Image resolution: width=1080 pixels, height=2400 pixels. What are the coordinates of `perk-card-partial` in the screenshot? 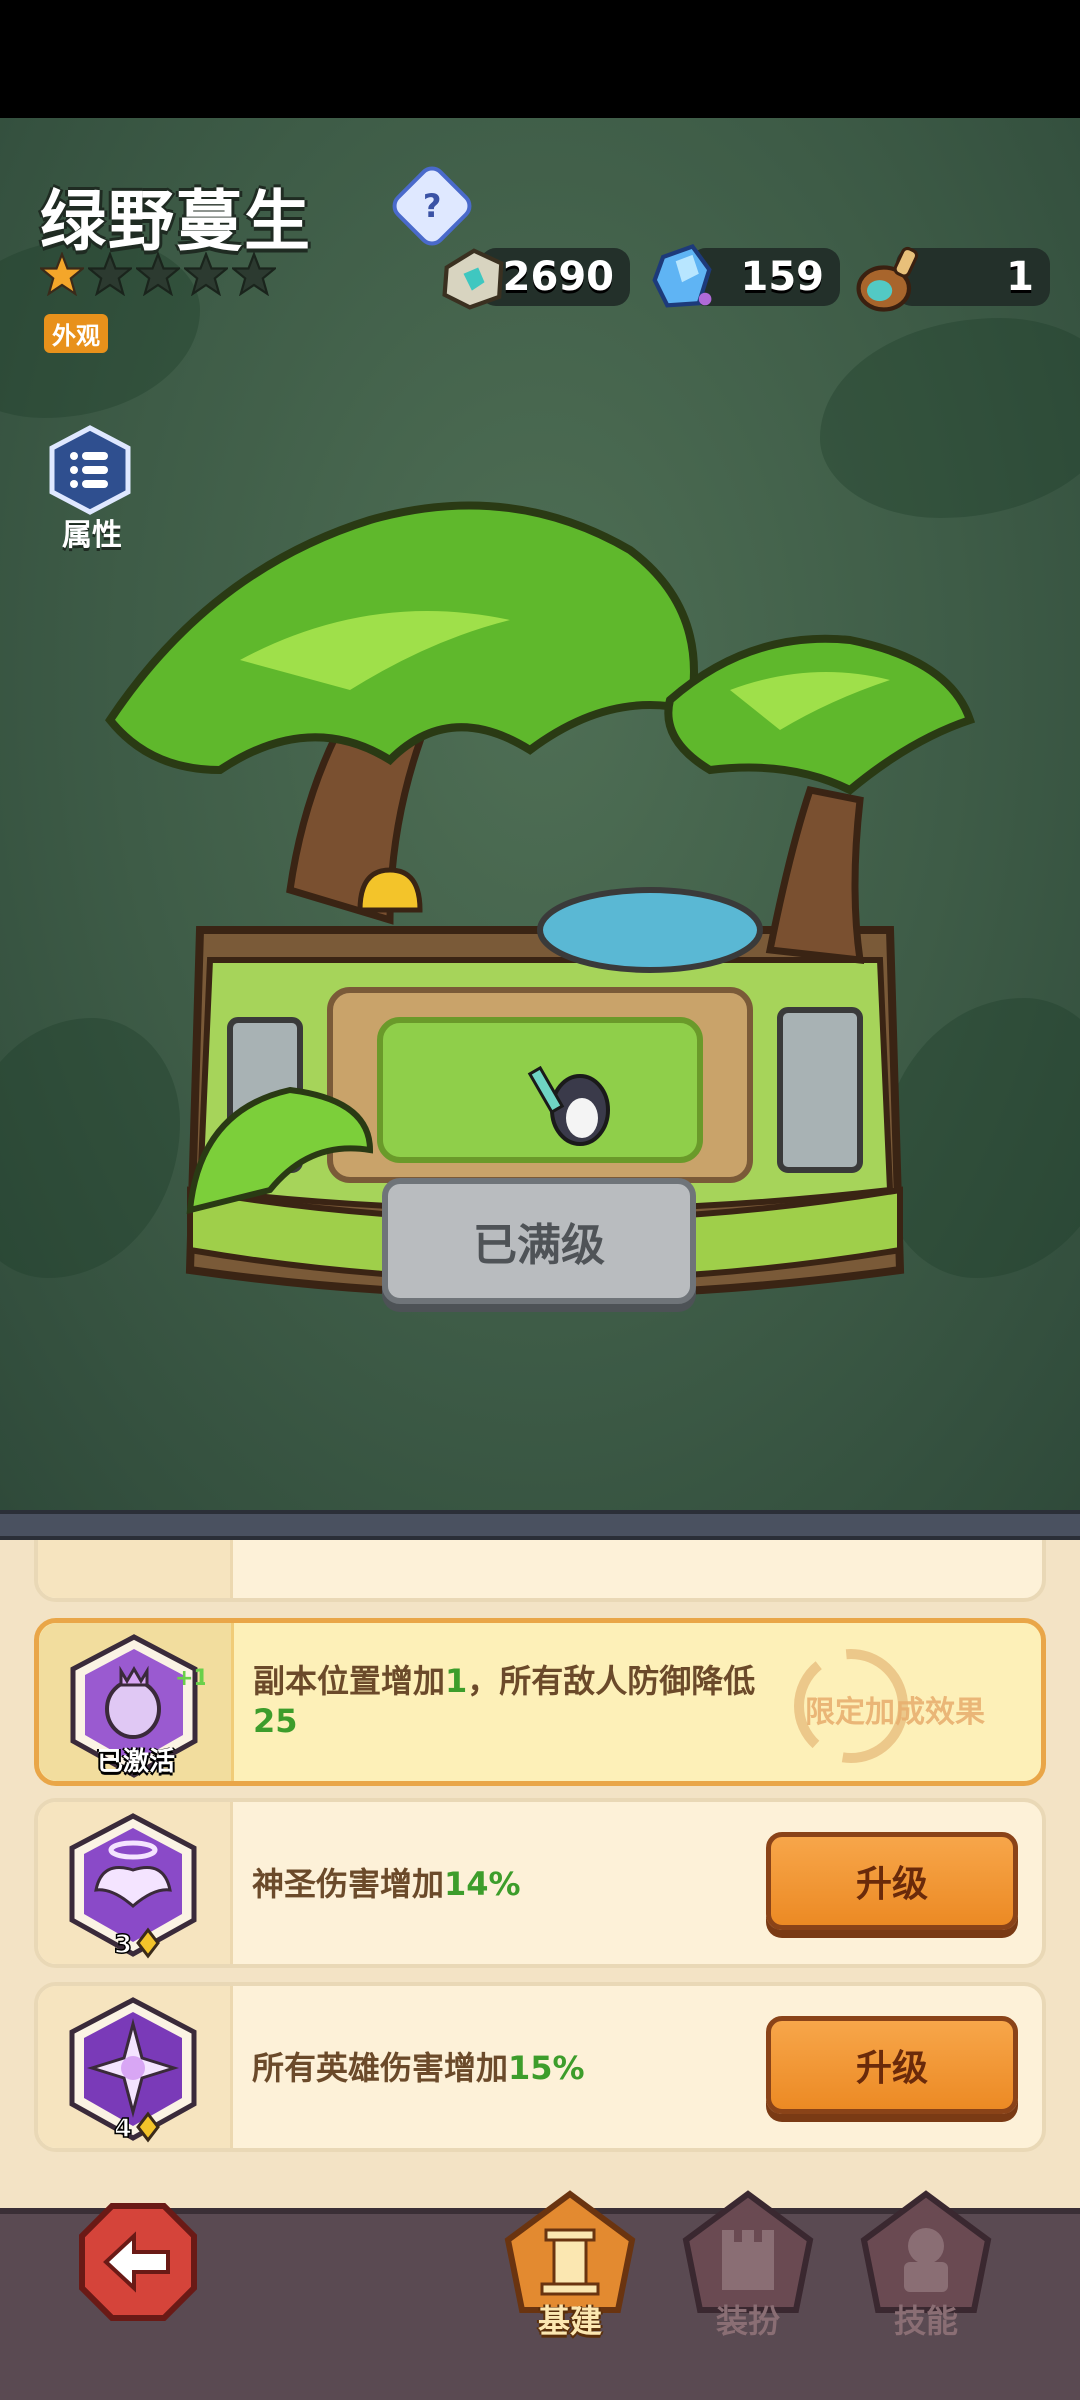 It's located at (540, 1571).